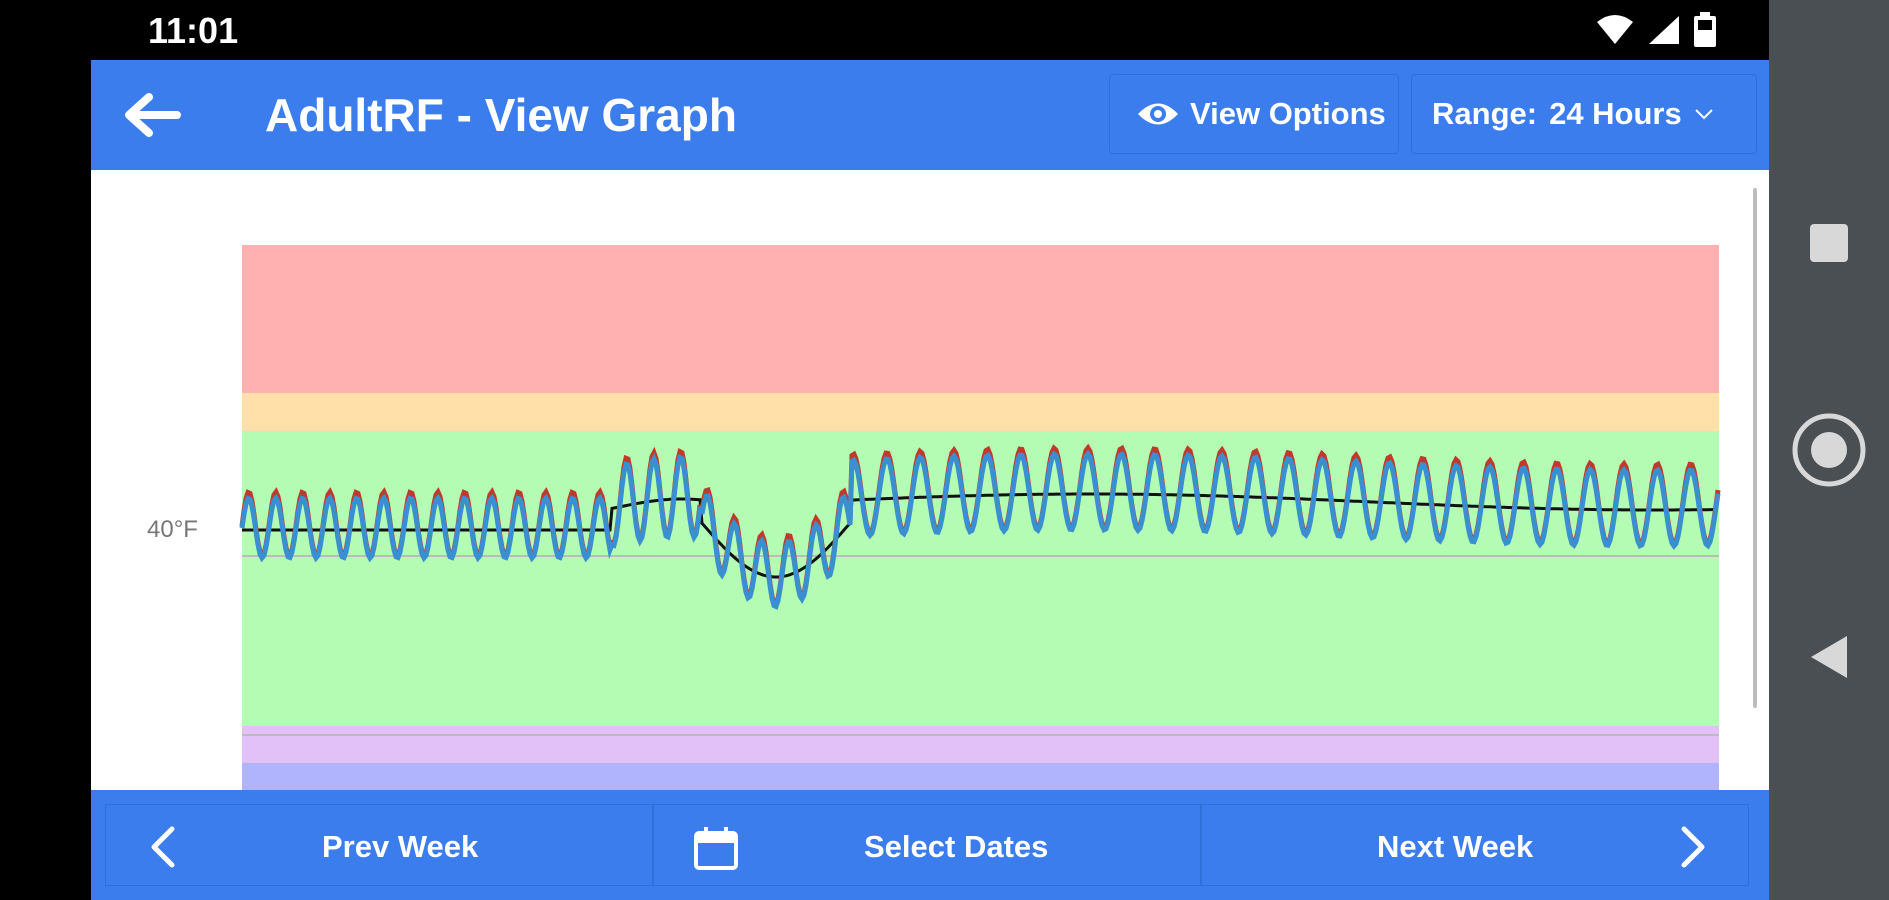 Image resolution: width=1889 pixels, height=900 pixels. What do you see at coordinates (193, 30) in the screenshot?
I see `status-time: 11:01` at bounding box center [193, 30].